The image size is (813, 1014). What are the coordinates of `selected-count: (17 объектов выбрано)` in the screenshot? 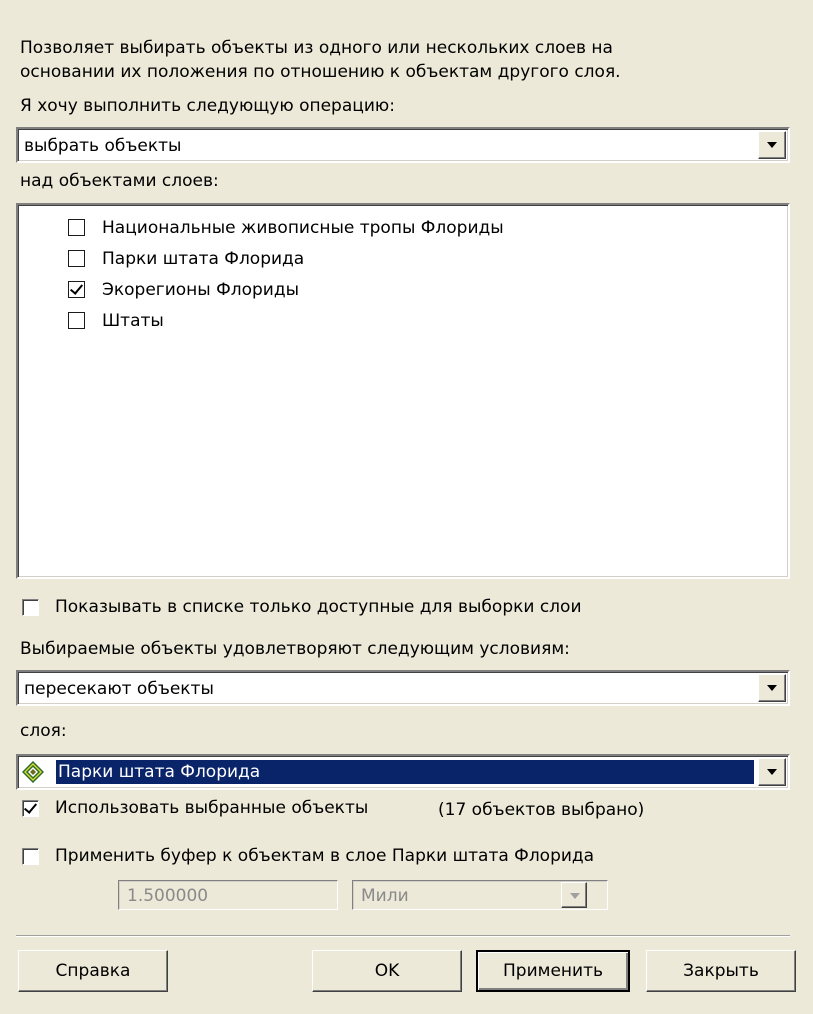 It's located at (541, 810).